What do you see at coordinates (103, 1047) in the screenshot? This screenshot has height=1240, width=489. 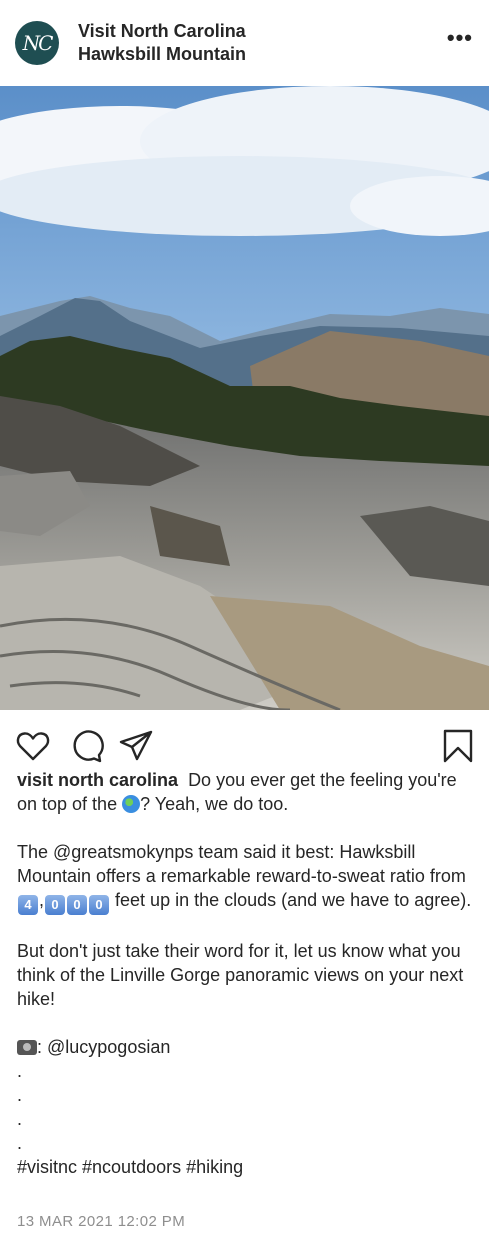 I see `credit-text: : @lucypogosian` at bounding box center [103, 1047].